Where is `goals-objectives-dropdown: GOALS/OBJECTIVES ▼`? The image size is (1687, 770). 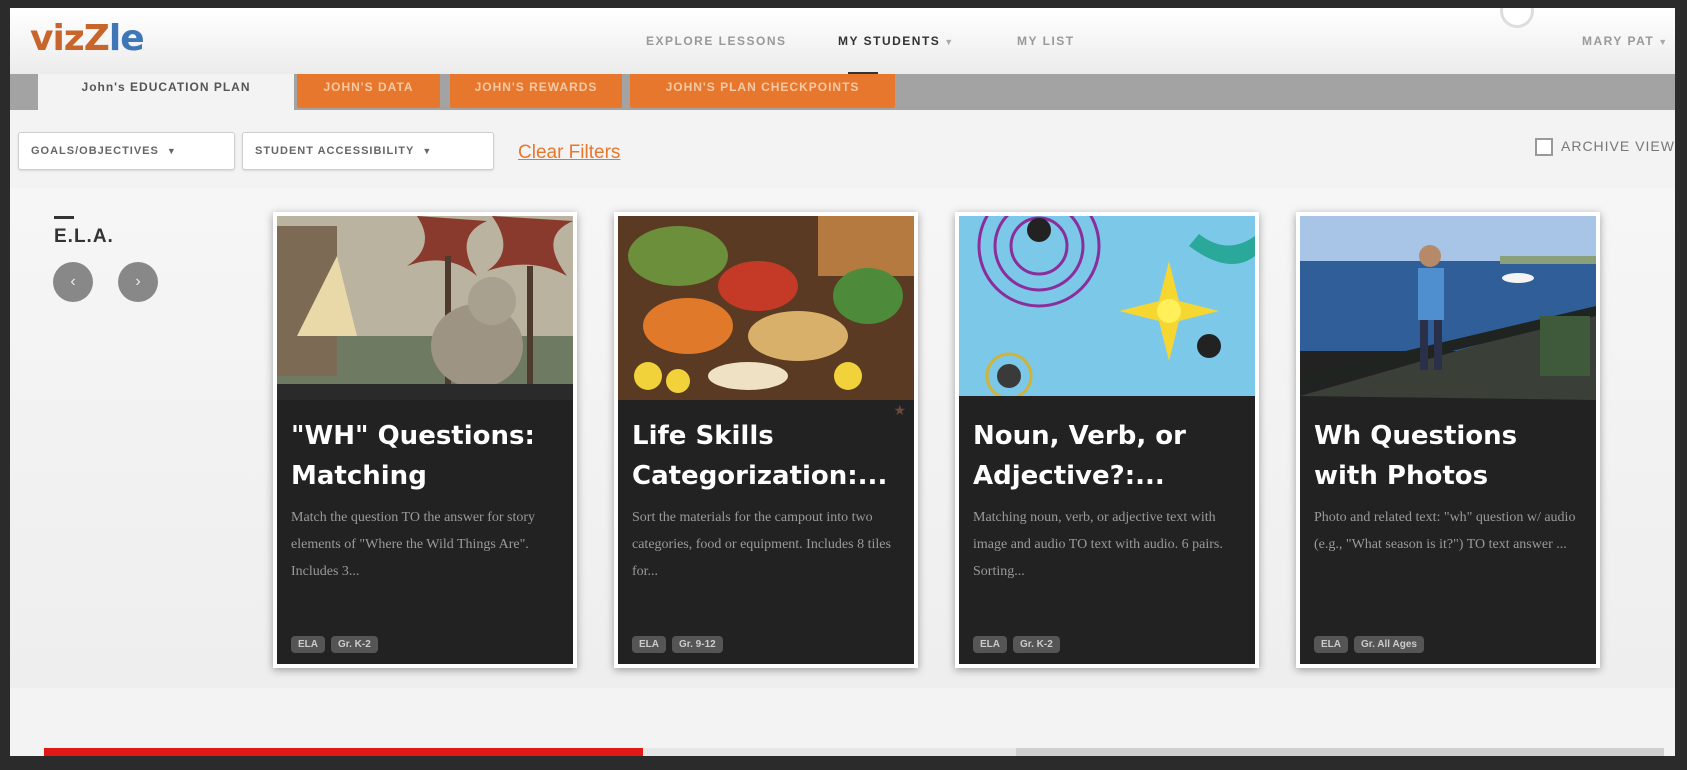 goals-objectives-dropdown: GOALS/OBJECTIVES ▼ is located at coordinates (126, 151).